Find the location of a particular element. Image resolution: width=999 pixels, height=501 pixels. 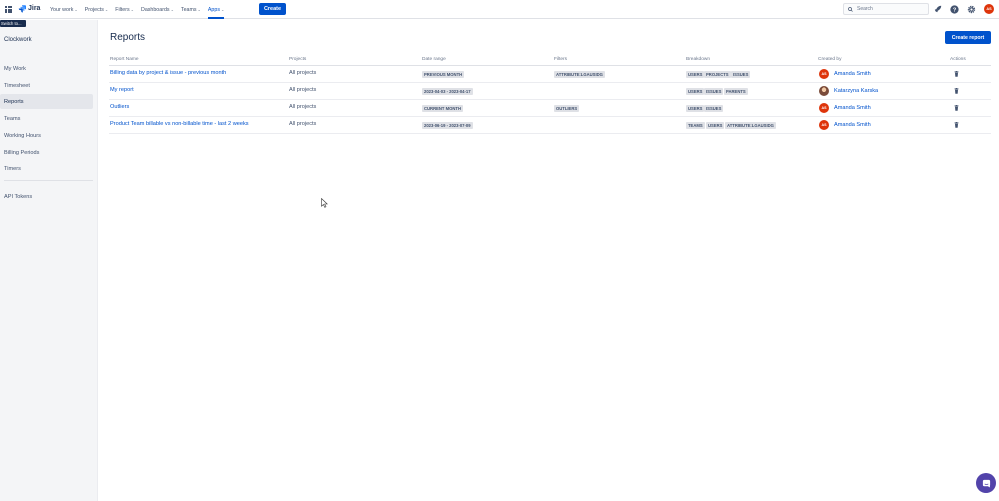

jira-logo: Jira is located at coordinates (29, 8).